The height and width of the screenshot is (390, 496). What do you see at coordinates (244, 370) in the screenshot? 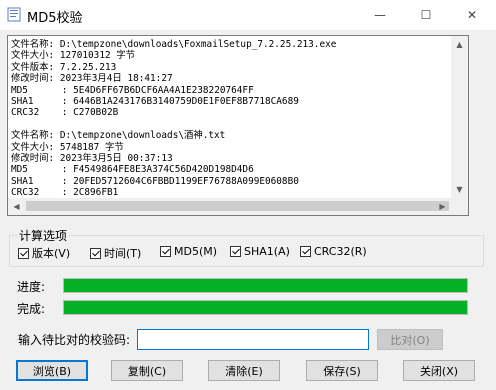
I see `clear-button: 清除(E)` at bounding box center [244, 370].